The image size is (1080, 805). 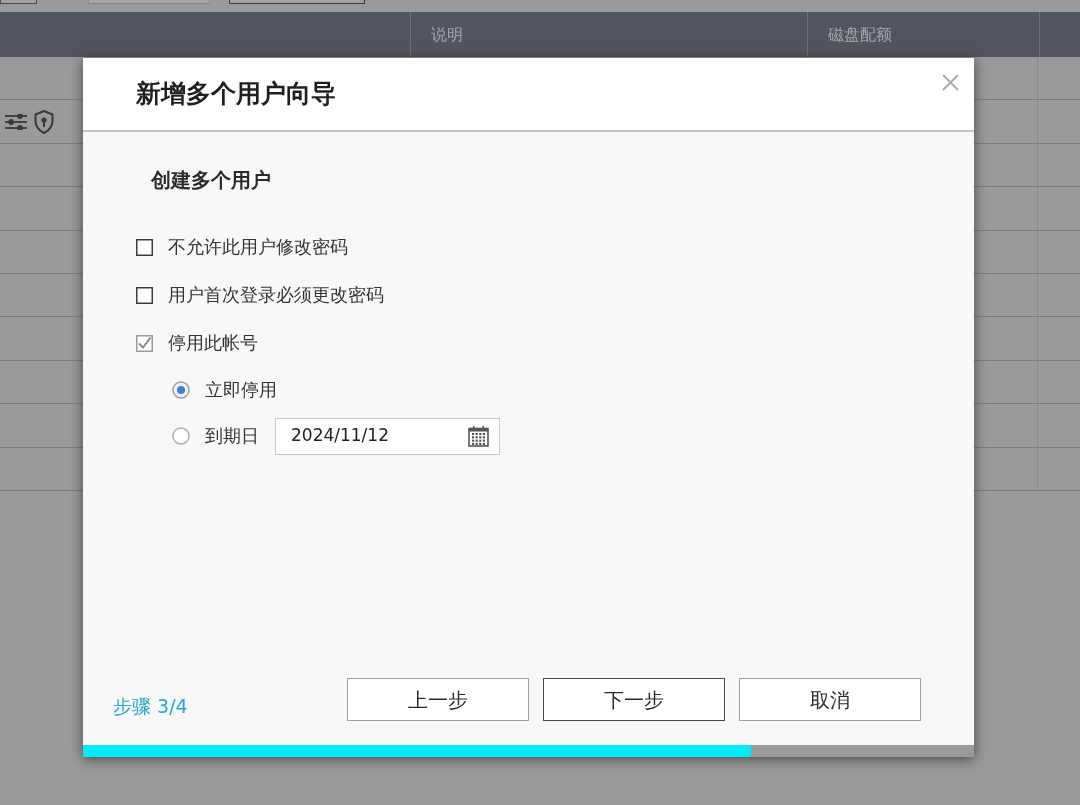 I want to click on radio-label: 到期日, so click(x=232, y=436).